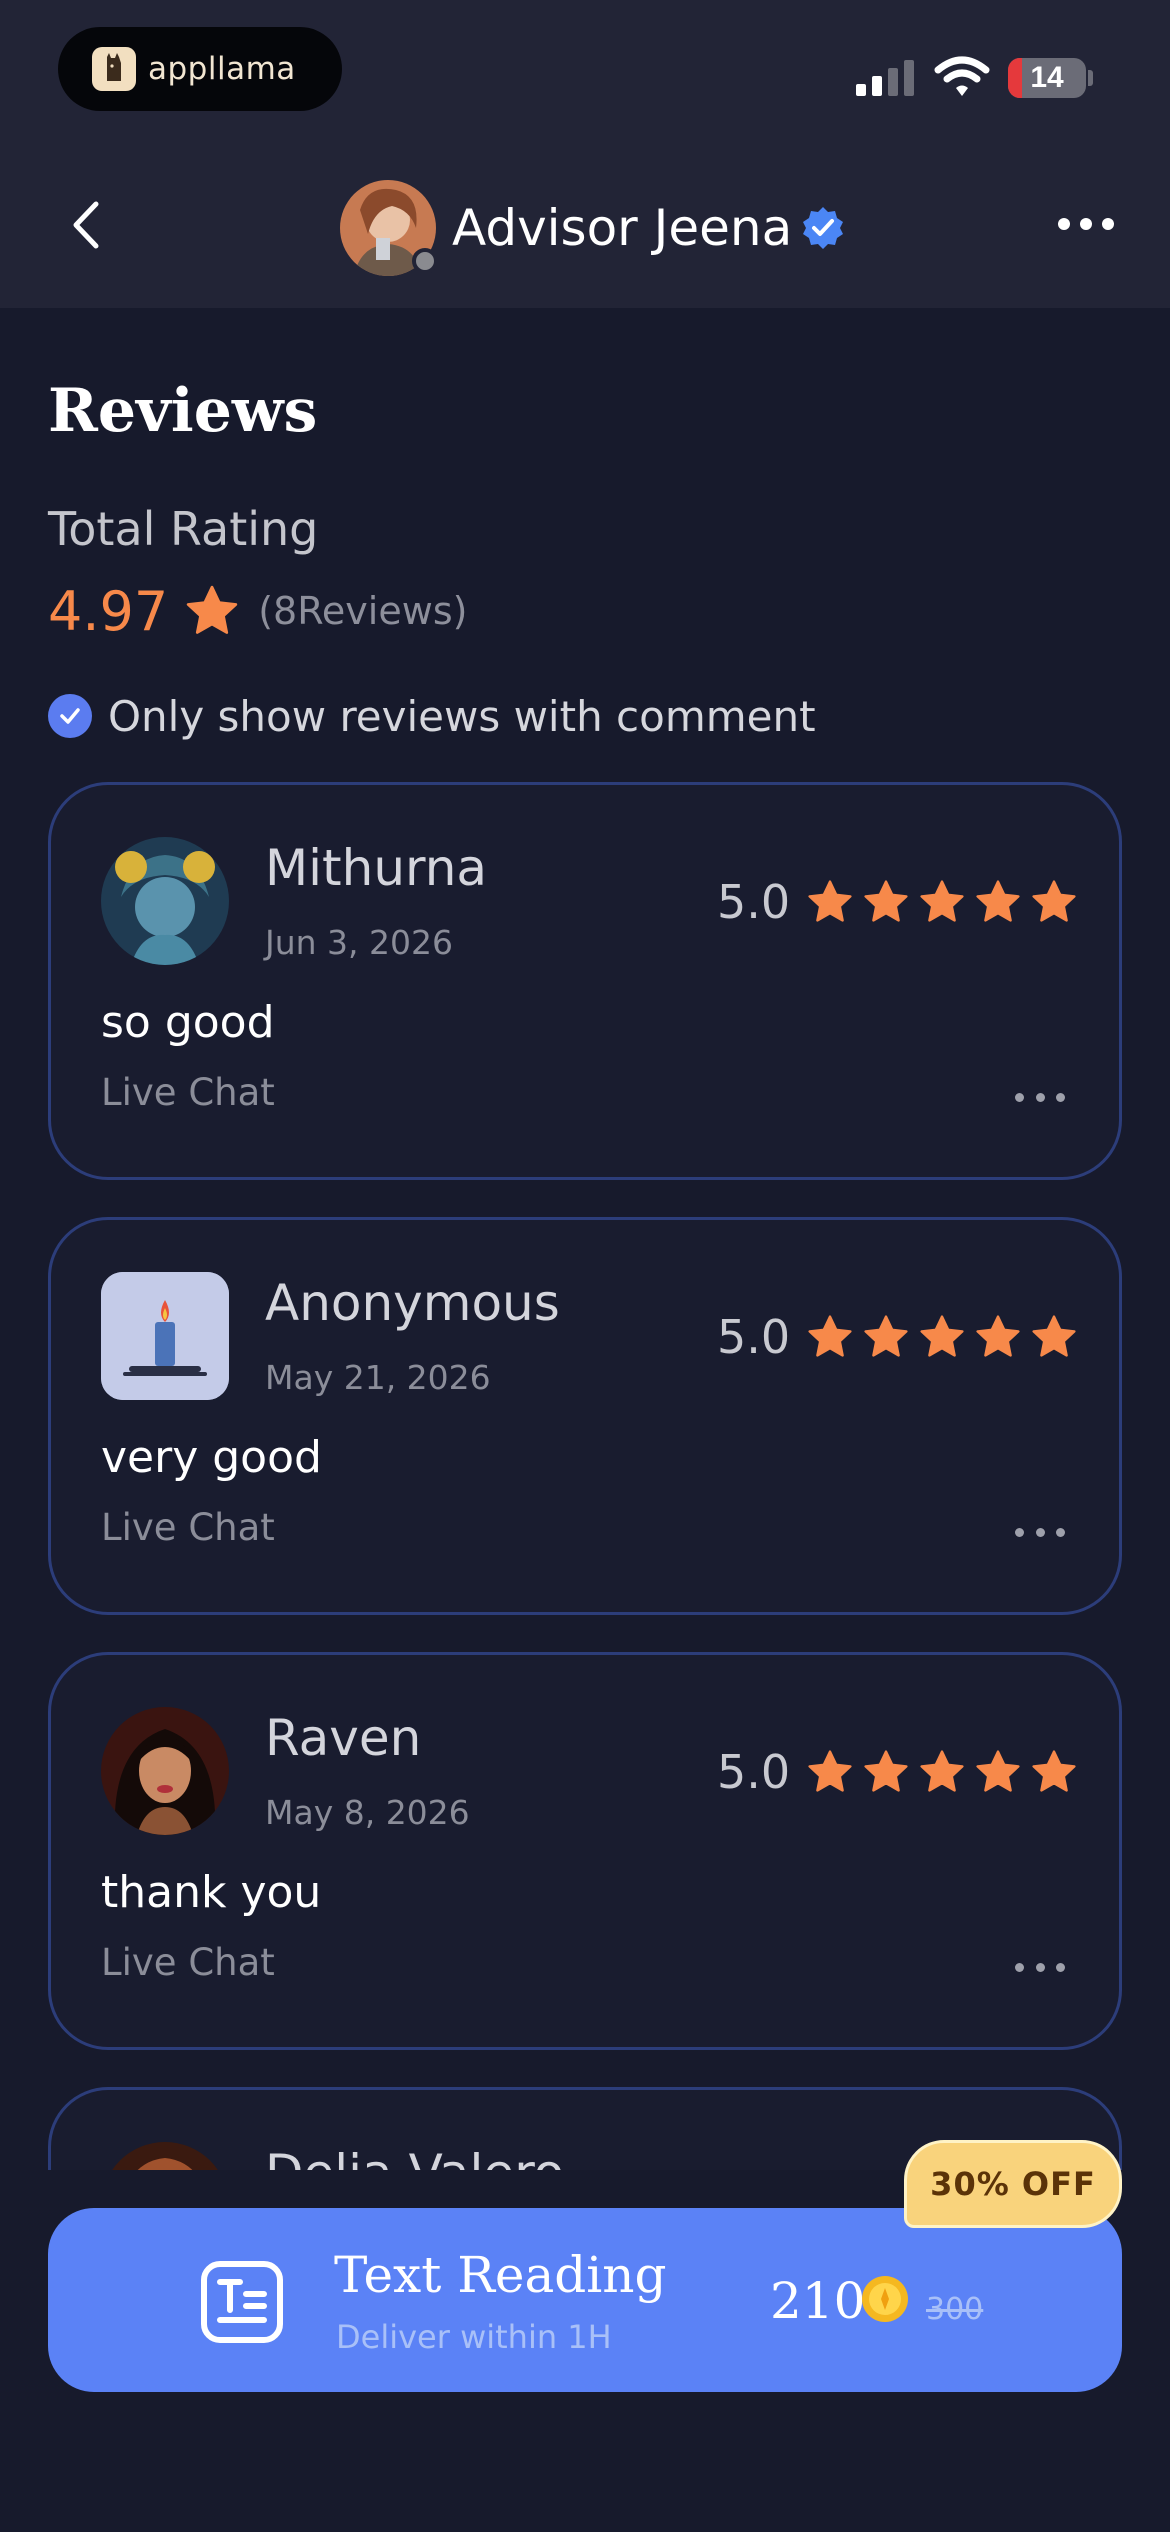  What do you see at coordinates (108, 611) in the screenshot?
I see `average-rating: 4.97` at bounding box center [108, 611].